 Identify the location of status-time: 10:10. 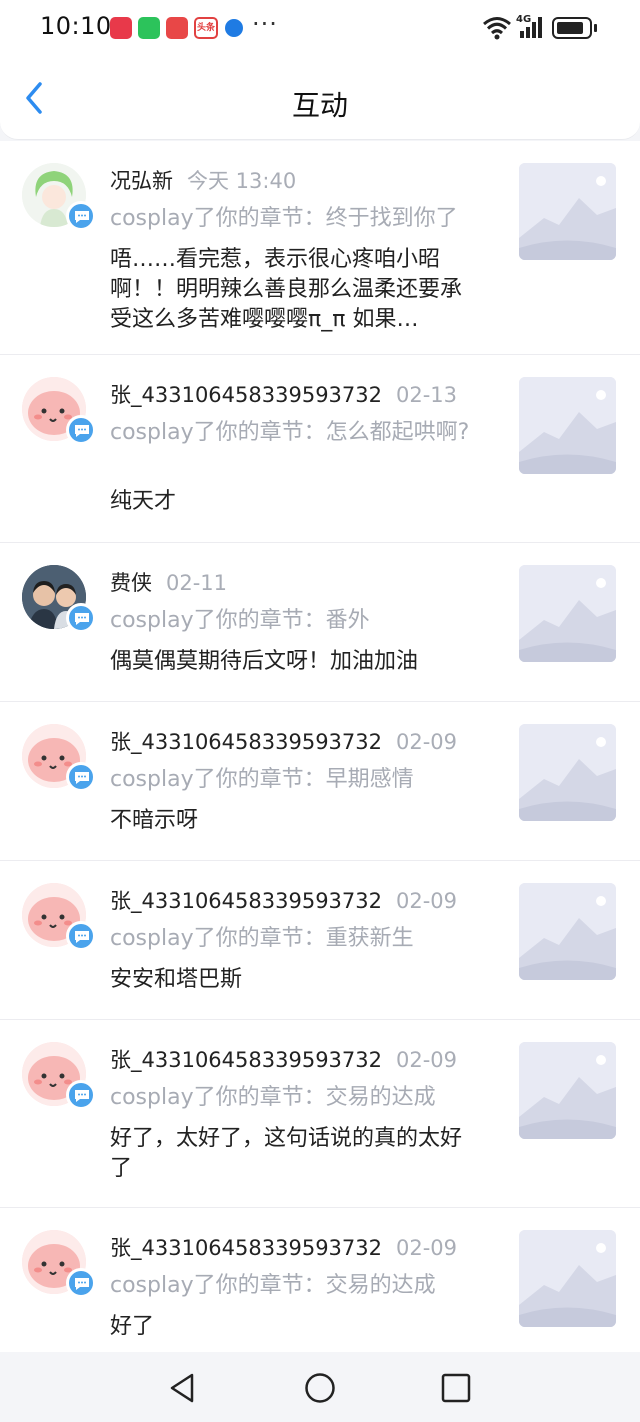
(76, 26).